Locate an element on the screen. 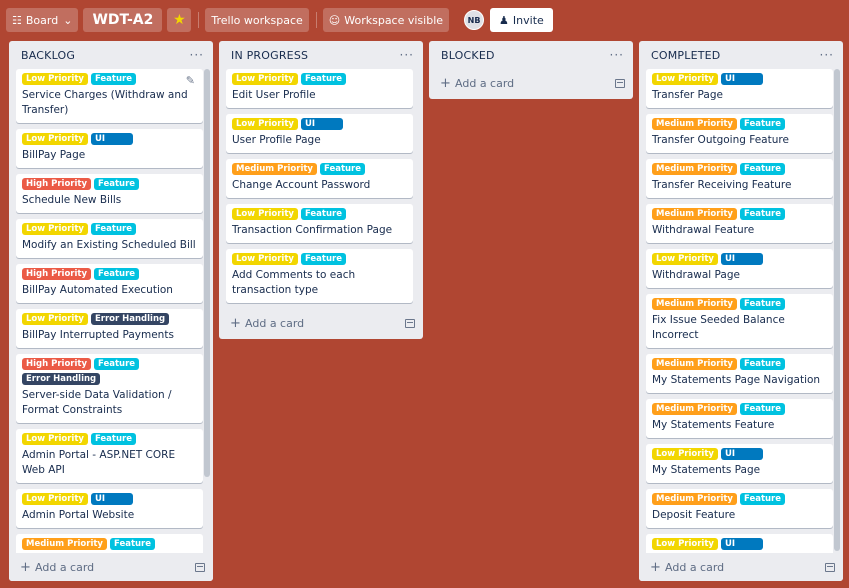  card: Low Priority UI BillPay Page is located at coordinates (109, 148).